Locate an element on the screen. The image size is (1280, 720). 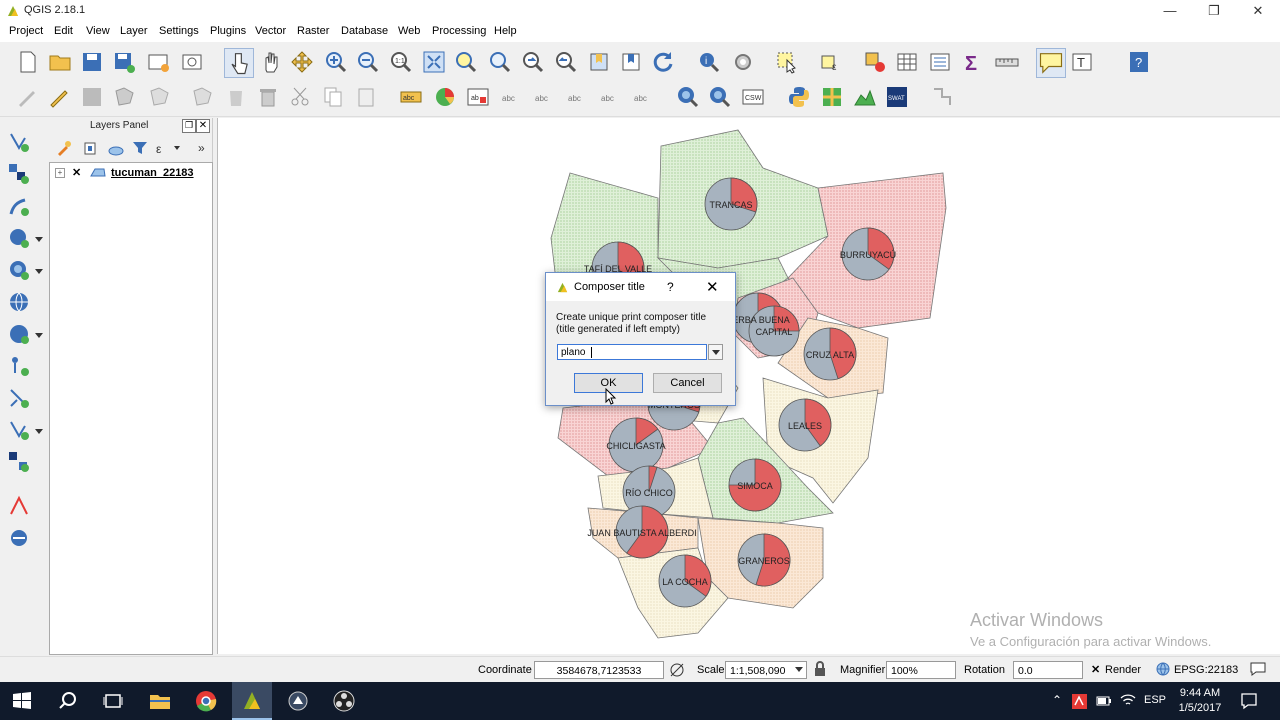
move-feature-icon is located at coordinates (160, 97).